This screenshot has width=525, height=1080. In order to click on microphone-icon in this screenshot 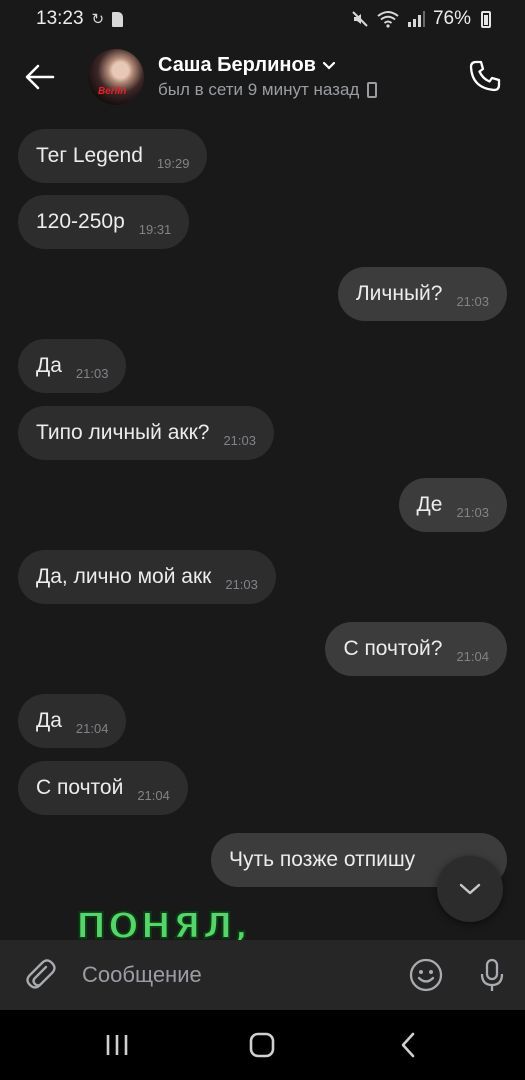, I will do `click(492, 974)`.